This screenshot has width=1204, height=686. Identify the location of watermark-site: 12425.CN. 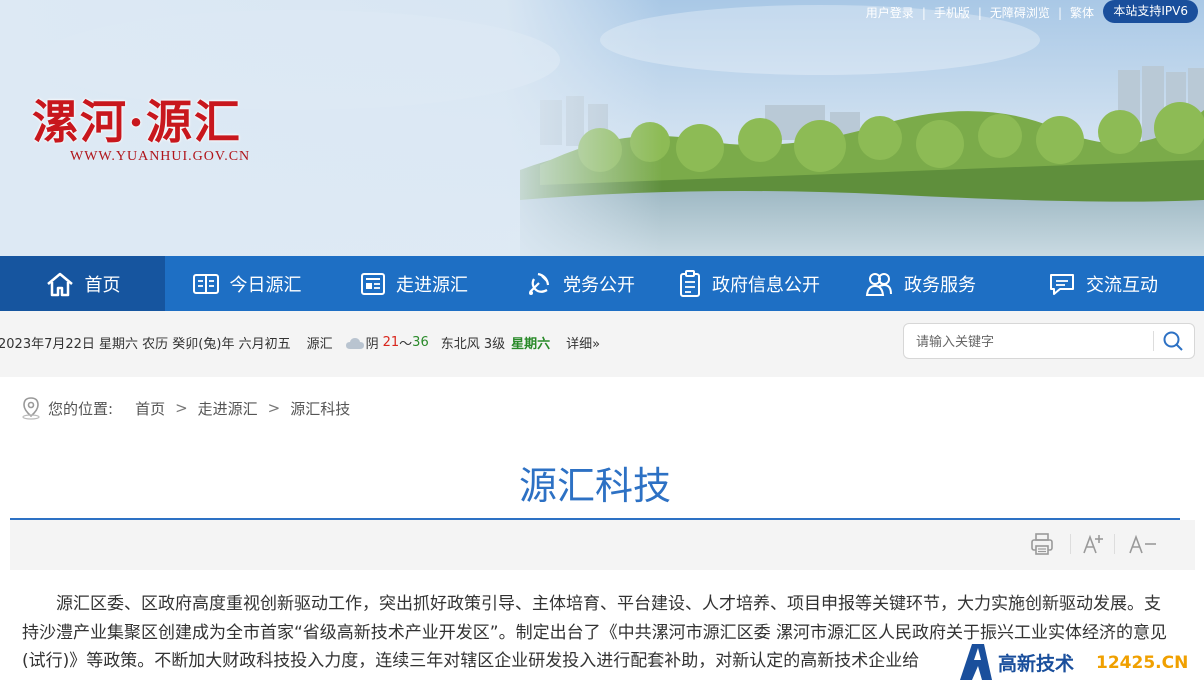
(1142, 663).